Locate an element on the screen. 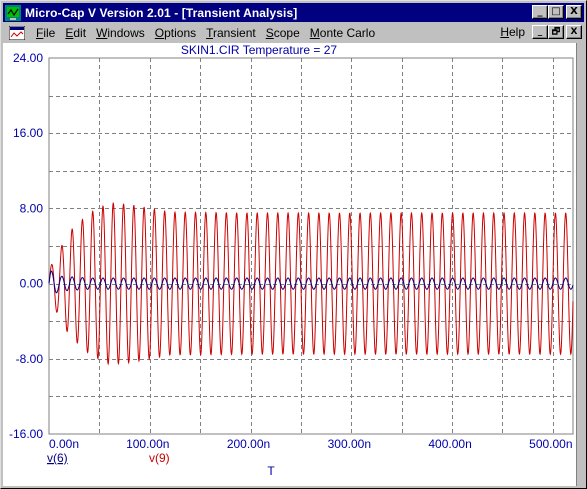 The width and height of the screenshot is (587, 489). legend-entry: v(9) is located at coordinates (159, 458).